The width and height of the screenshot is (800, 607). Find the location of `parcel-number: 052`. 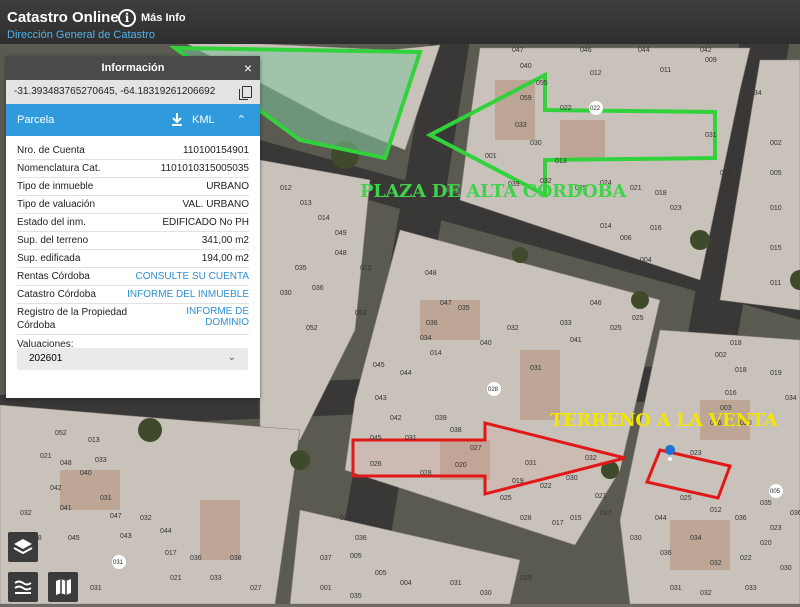

parcel-number: 052 is located at coordinates (312, 328).